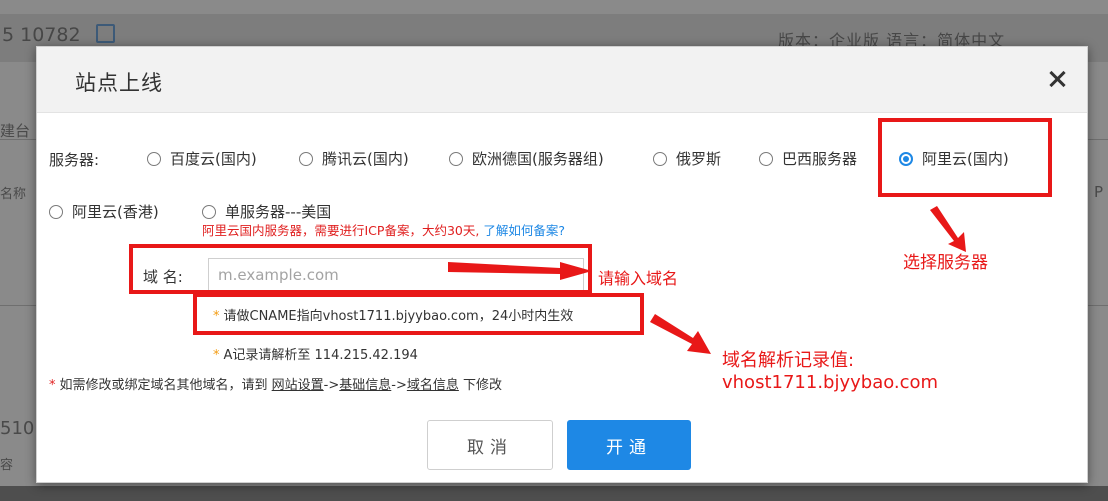 The width and height of the screenshot is (1108, 501). What do you see at coordinates (538, 159) in the screenshot?
I see `radio-label: 欧洲德国(服务器组)` at bounding box center [538, 159].